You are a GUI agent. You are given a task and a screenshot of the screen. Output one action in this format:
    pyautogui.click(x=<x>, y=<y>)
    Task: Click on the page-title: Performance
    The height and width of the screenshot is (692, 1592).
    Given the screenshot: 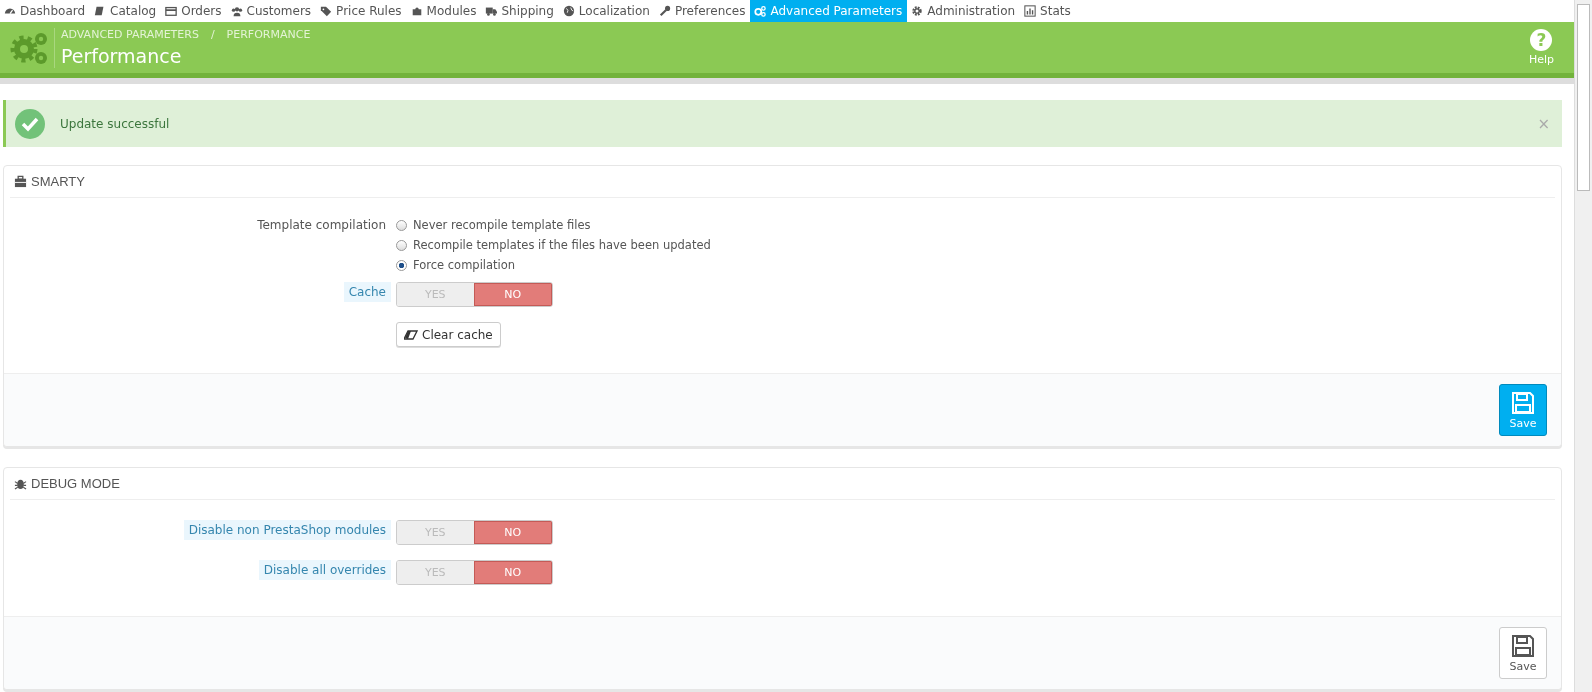 What is the action you would take?
    pyautogui.click(x=122, y=56)
    